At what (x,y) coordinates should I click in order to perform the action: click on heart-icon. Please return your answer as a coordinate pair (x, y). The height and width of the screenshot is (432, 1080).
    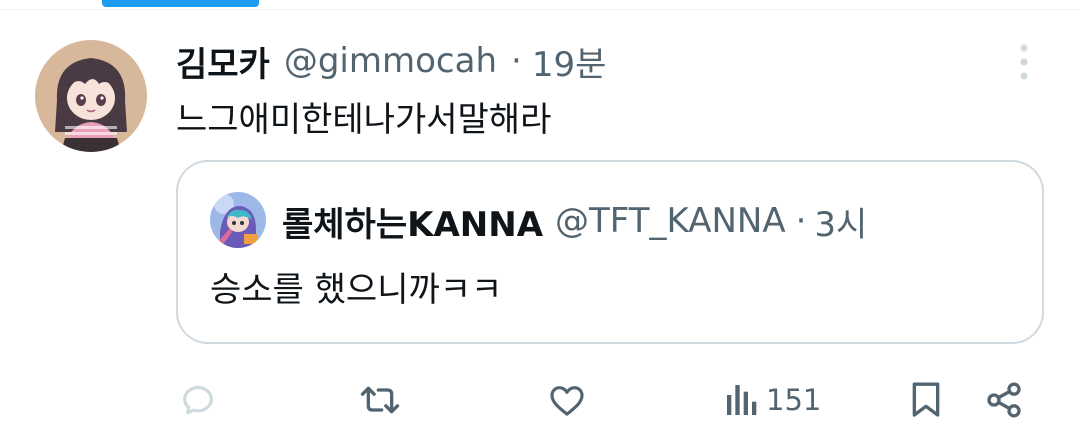
    Looking at the image, I should click on (567, 401).